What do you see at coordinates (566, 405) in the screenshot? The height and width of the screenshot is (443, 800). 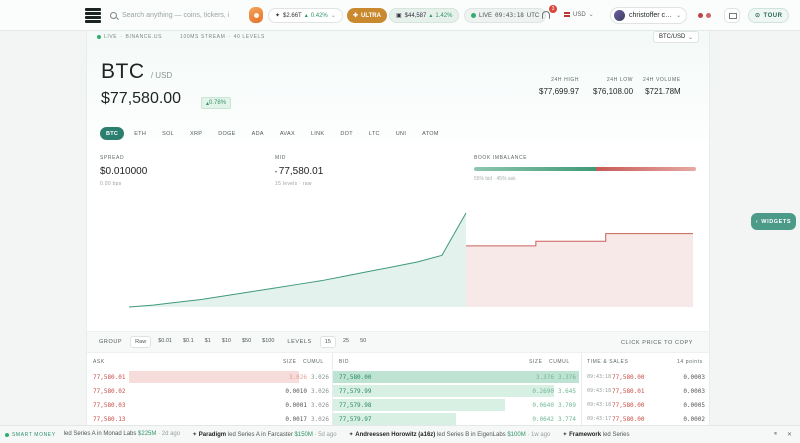 I see `bid-cumul: 3.709` at bounding box center [566, 405].